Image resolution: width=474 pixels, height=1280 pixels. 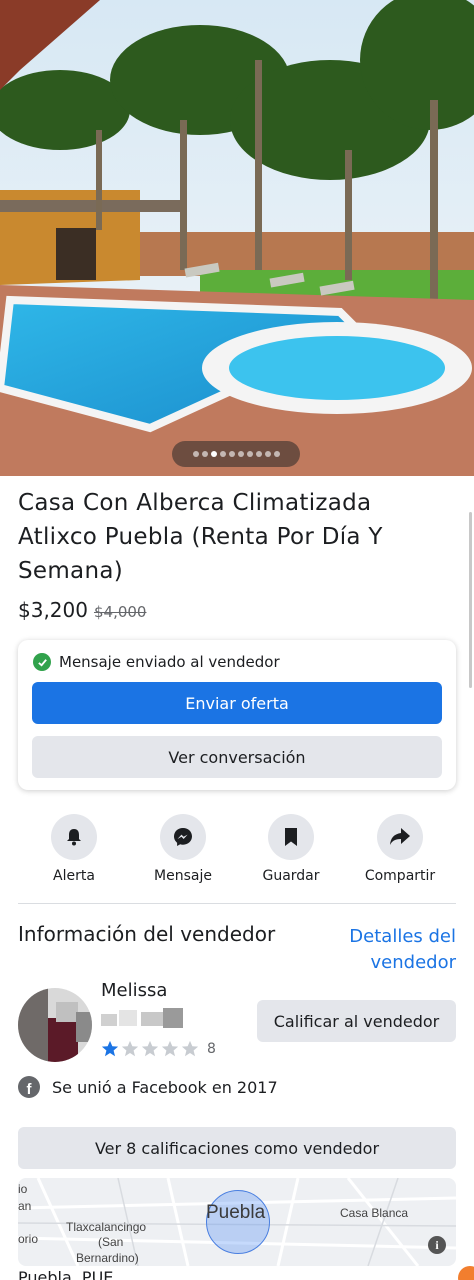 What do you see at coordinates (291, 876) in the screenshot?
I see `save-label: Guardar` at bounding box center [291, 876].